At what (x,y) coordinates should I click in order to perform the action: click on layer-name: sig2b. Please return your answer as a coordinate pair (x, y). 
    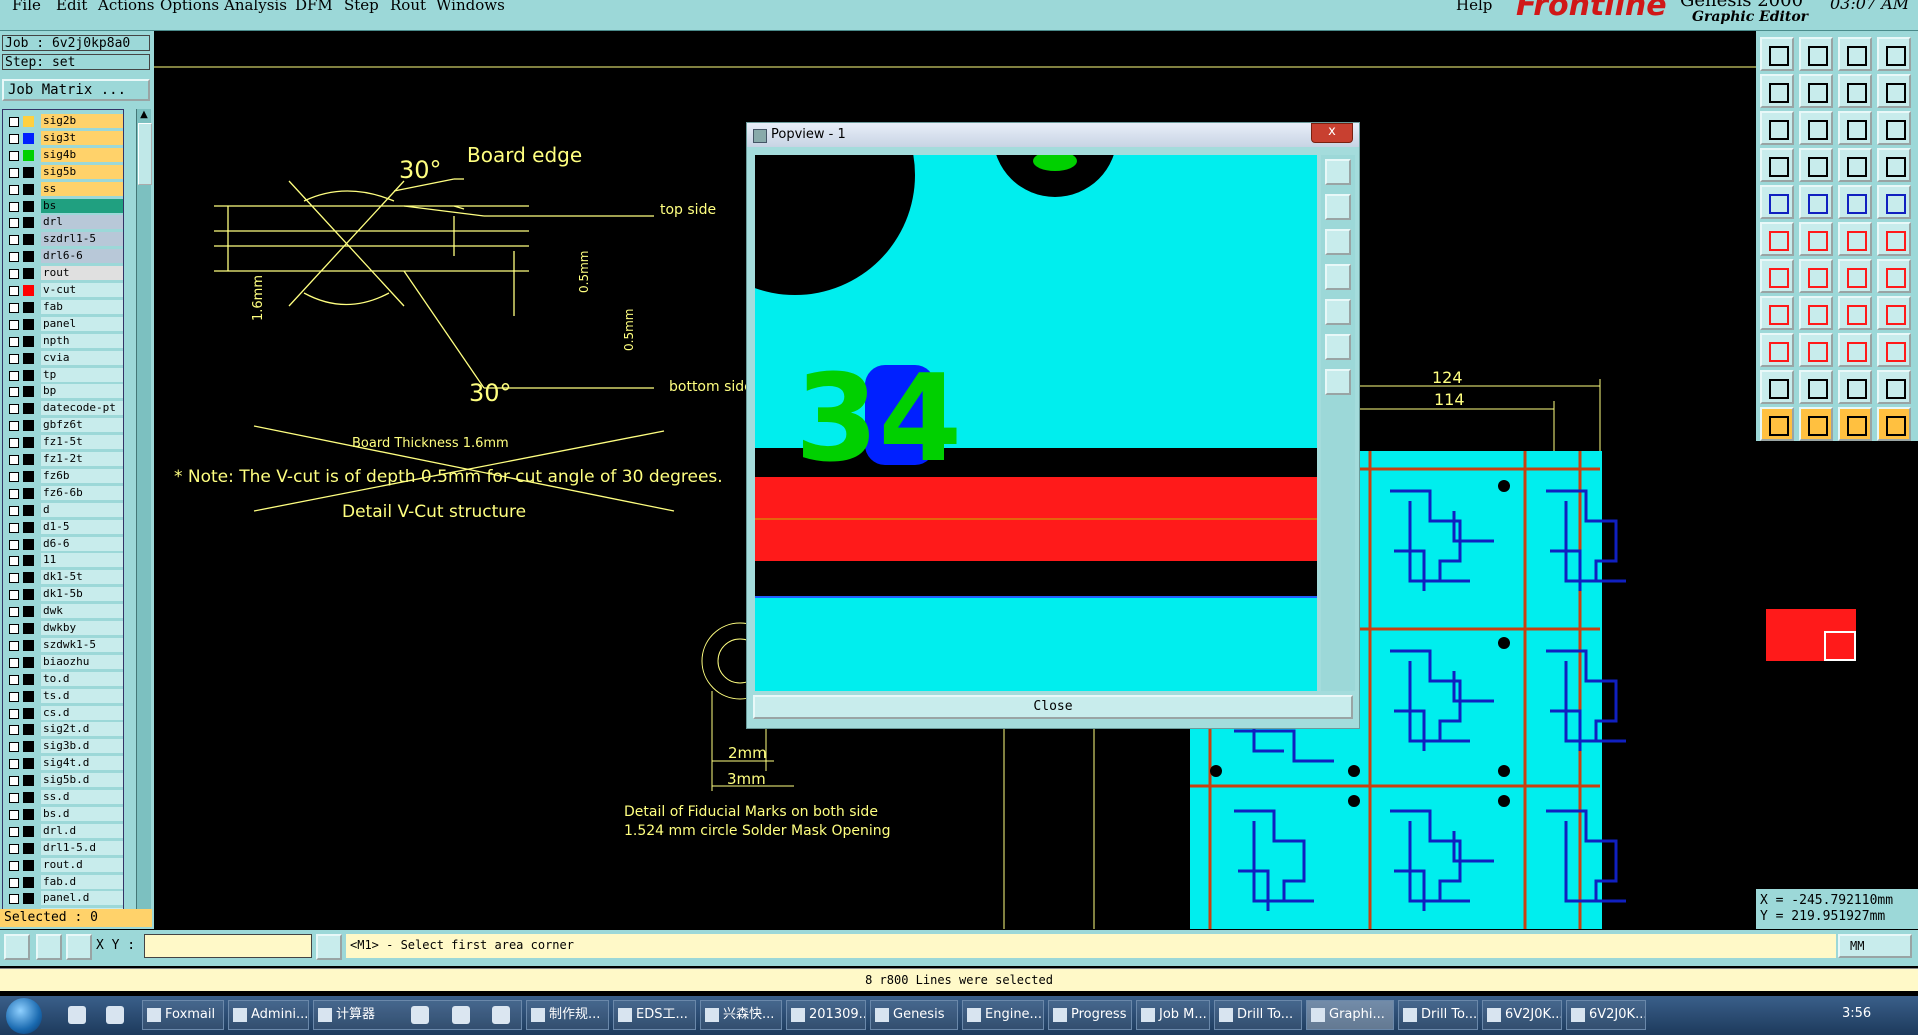
    Looking at the image, I should click on (82, 121).